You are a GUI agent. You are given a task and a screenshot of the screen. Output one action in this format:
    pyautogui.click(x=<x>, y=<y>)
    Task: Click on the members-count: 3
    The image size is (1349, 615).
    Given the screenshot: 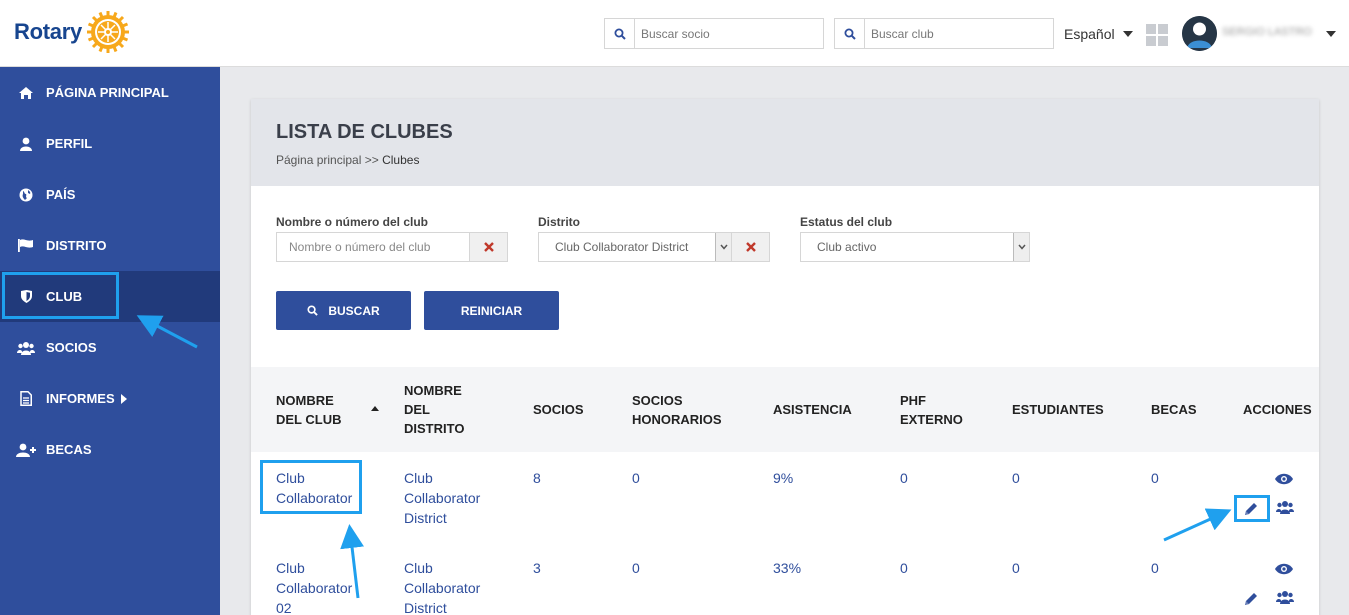 What is the action you would take?
    pyautogui.click(x=537, y=568)
    